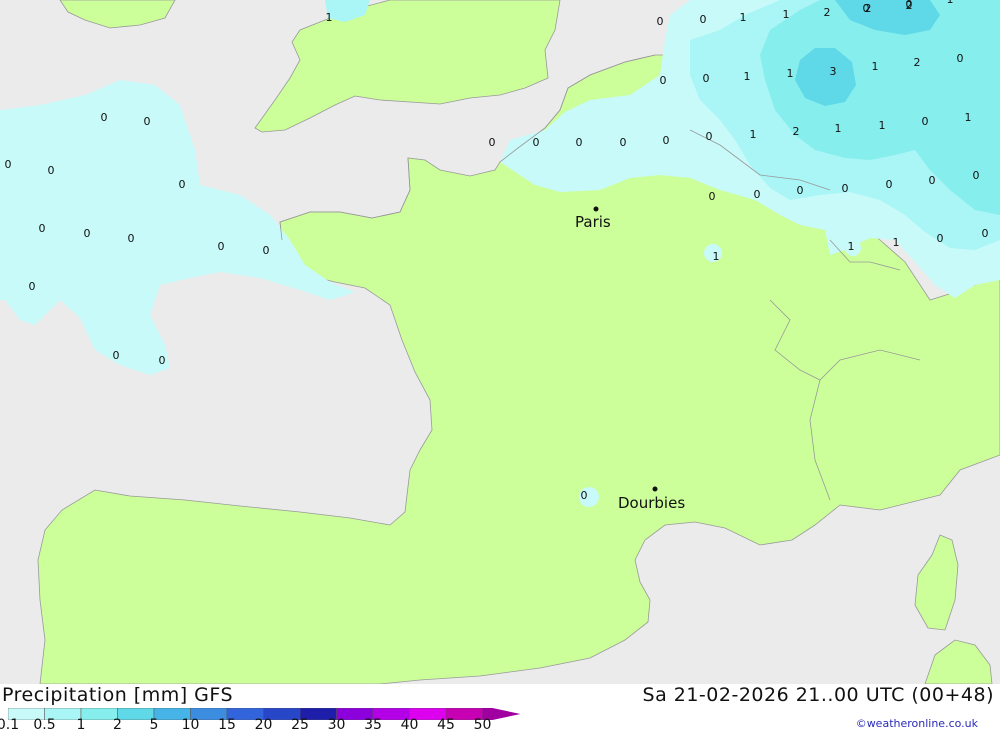 This screenshot has height=733, width=1000. What do you see at coordinates (651, 503) in the screenshot?
I see `city-label-dourbies: Dourbies` at bounding box center [651, 503].